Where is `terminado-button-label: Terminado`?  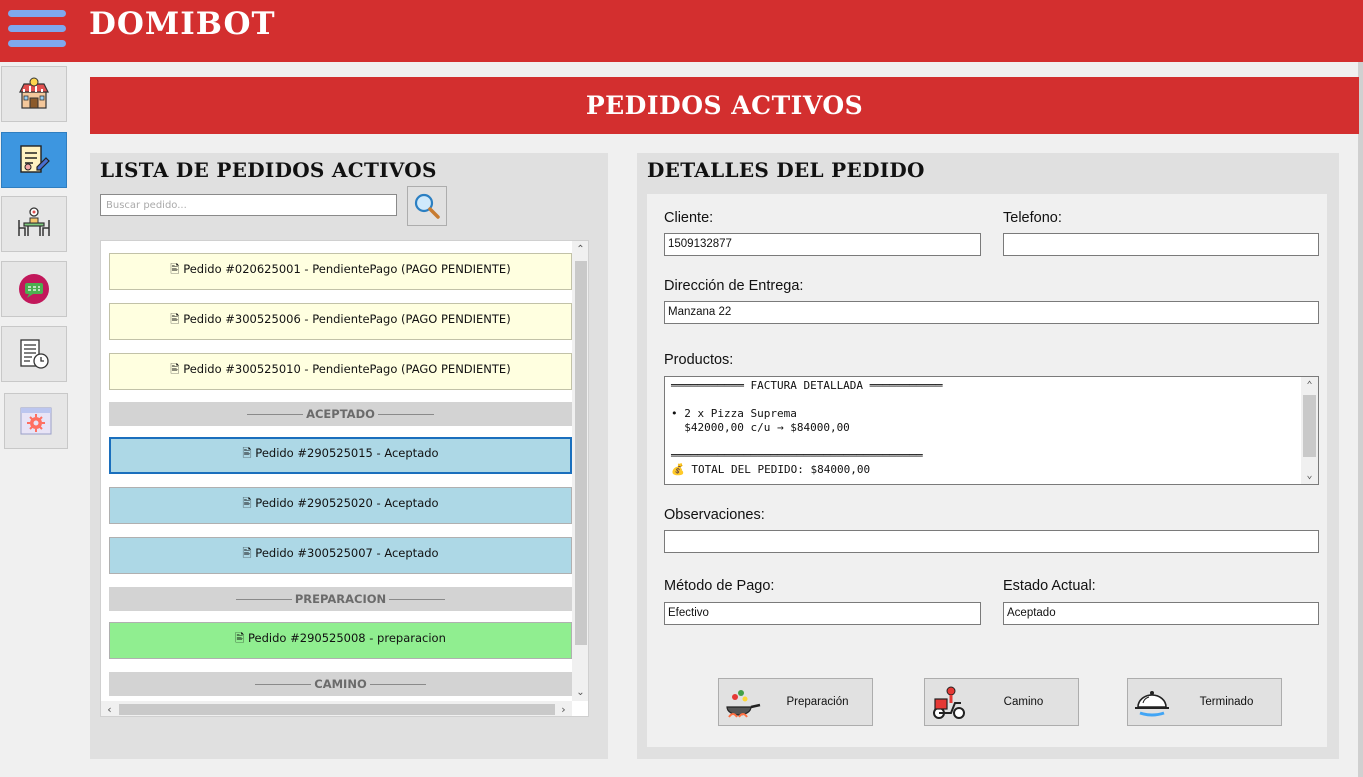 terminado-button-label: Terminado is located at coordinates (1226, 702).